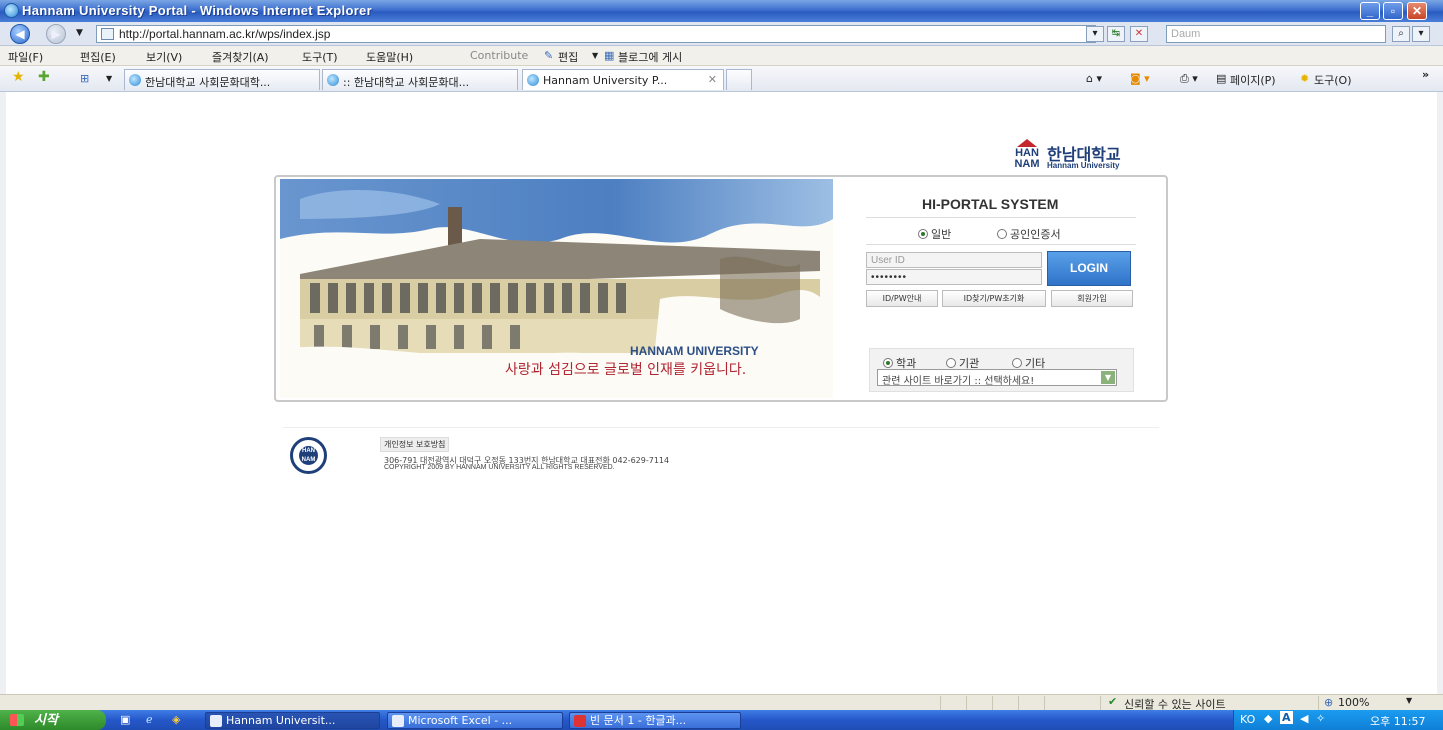  Describe the element at coordinates (398, 721) in the screenshot. I see `excel-icon` at that location.